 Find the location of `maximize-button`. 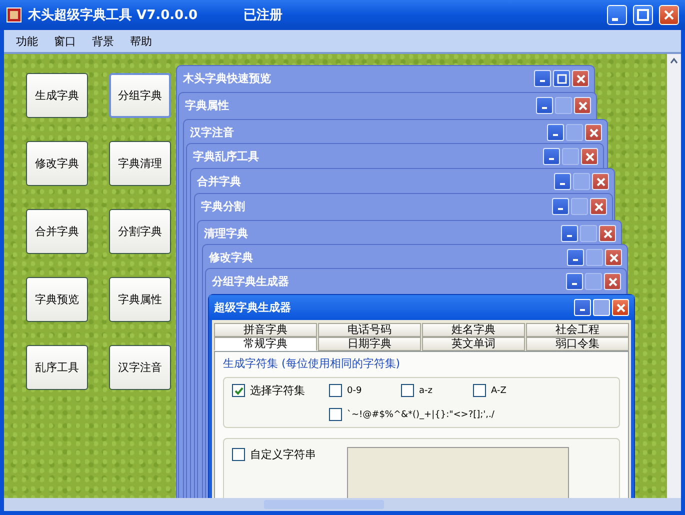

maximize-button is located at coordinates (561, 78).